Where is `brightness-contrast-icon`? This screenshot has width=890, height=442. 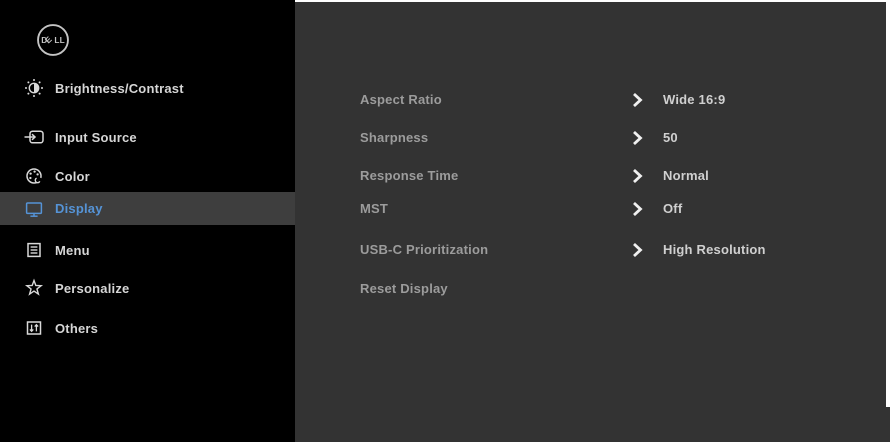 brightness-contrast-icon is located at coordinates (34, 88).